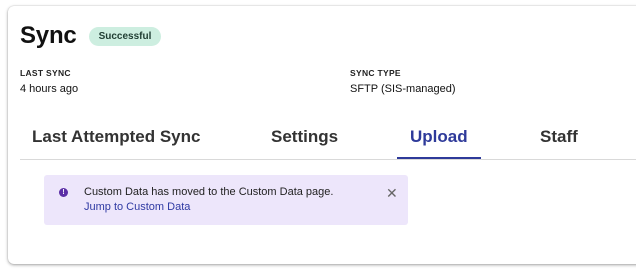 Image resolution: width=636 pixels, height=280 pixels. What do you see at coordinates (375, 73) in the screenshot?
I see `sync-type-label: SYNC TYPE` at bounding box center [375, 73].